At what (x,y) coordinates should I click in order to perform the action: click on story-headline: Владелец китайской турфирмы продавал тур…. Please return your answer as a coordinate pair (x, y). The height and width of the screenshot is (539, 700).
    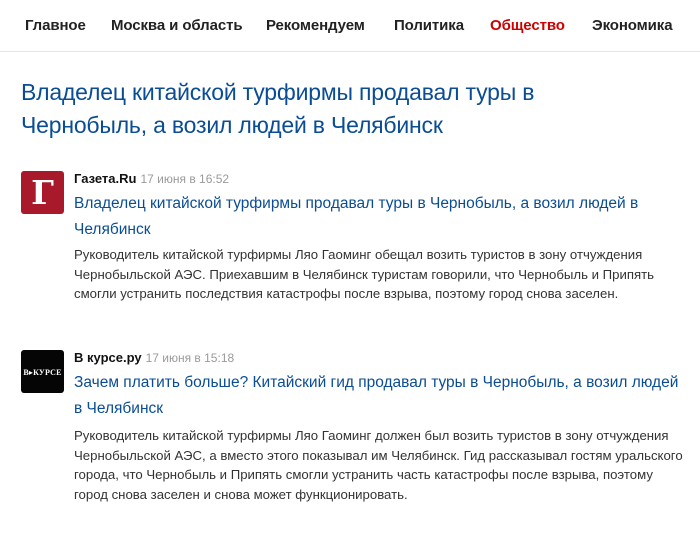
    Looking at the image, I should click on (278, 108).